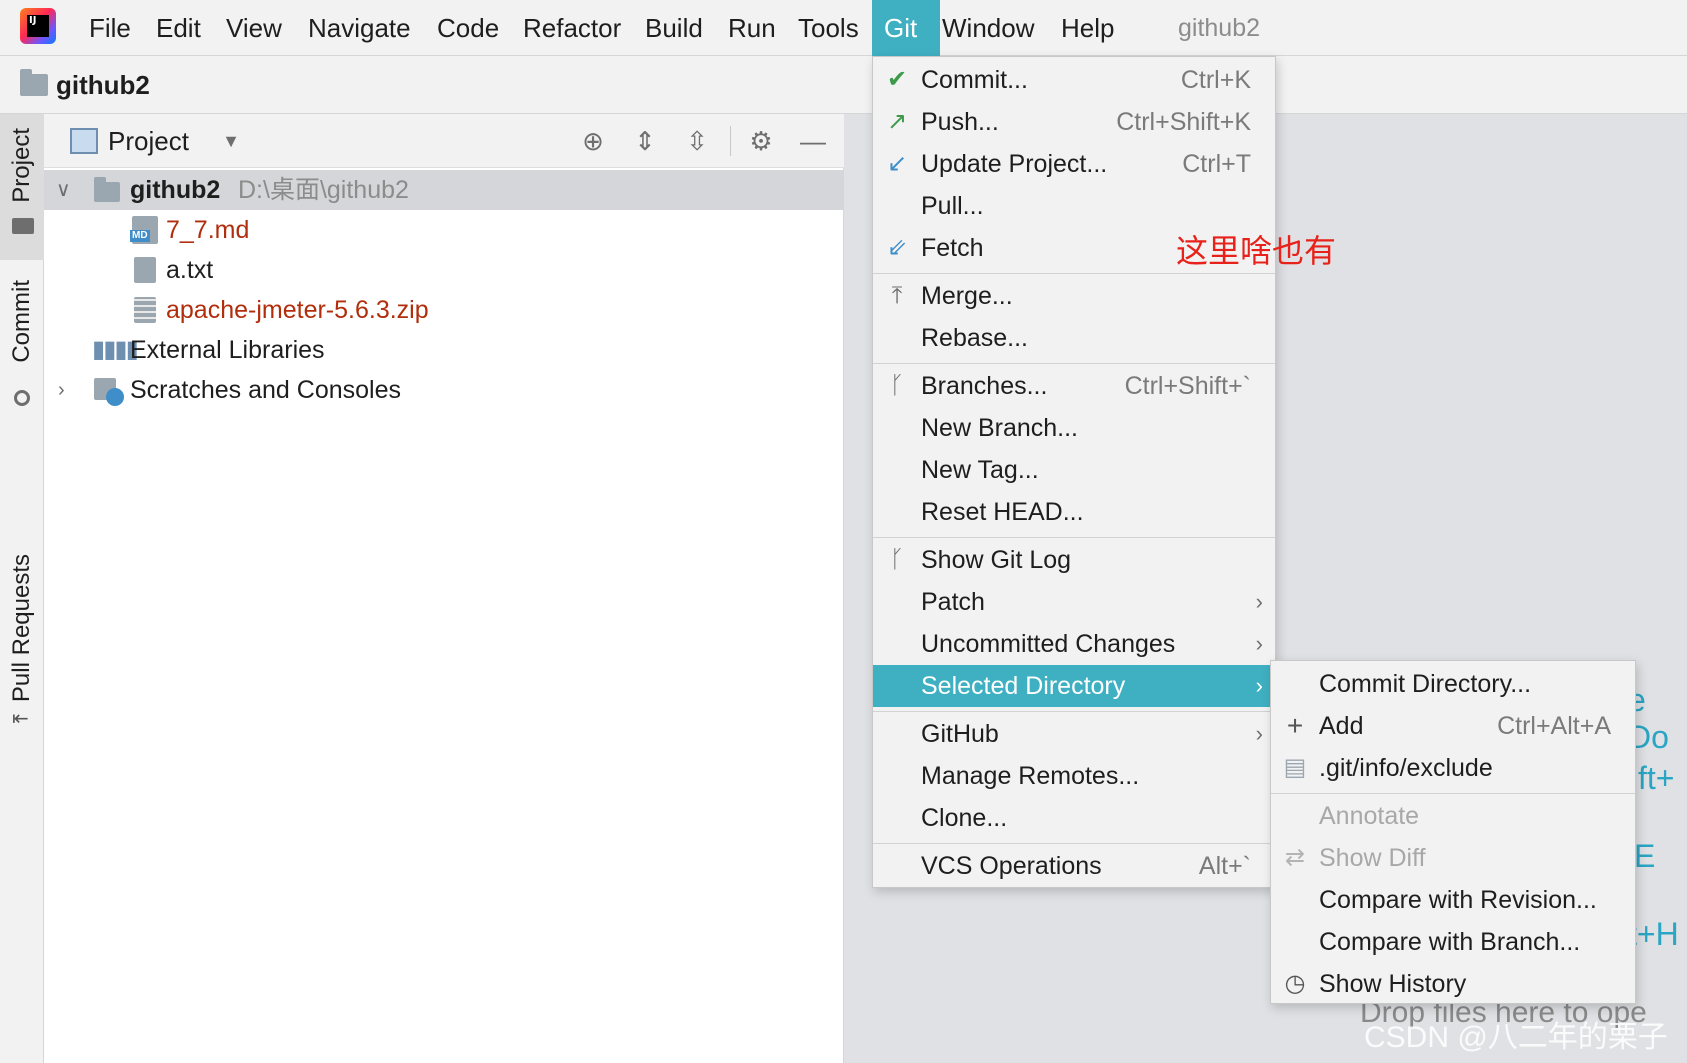  I want to click on clock-icon: ◷, so click(1295, 983).